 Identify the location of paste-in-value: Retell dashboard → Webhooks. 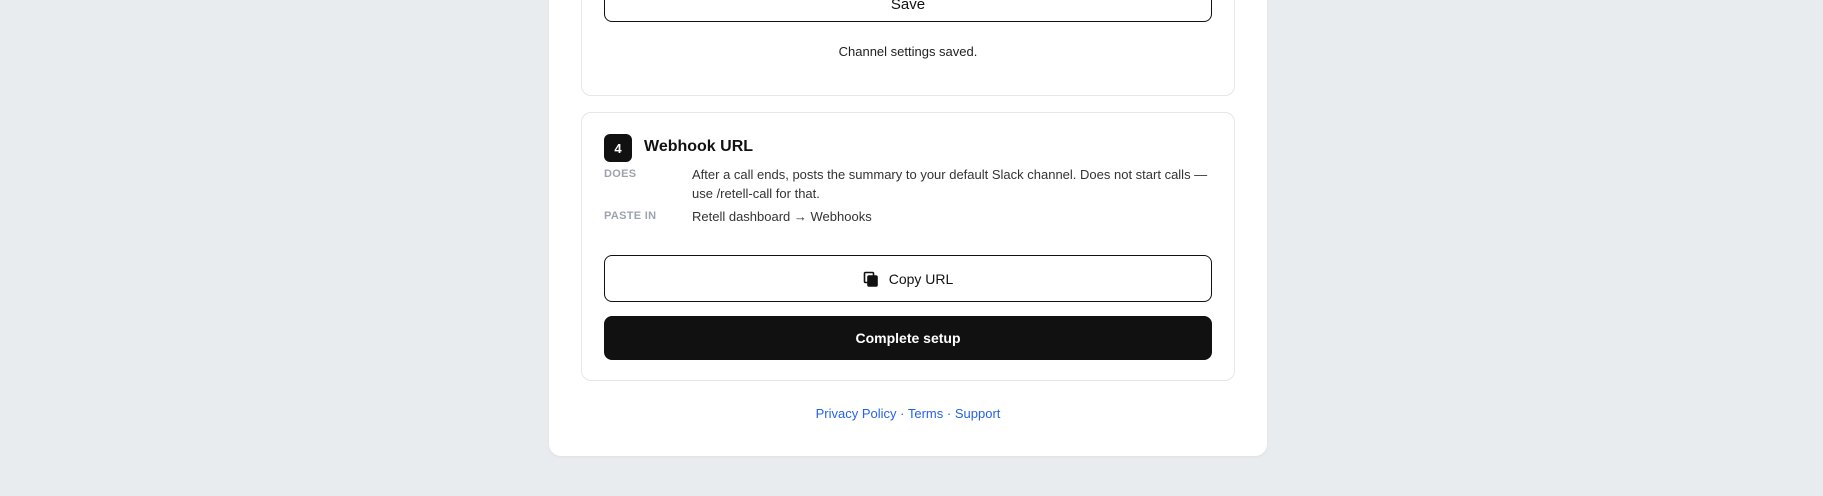
(782, 216).